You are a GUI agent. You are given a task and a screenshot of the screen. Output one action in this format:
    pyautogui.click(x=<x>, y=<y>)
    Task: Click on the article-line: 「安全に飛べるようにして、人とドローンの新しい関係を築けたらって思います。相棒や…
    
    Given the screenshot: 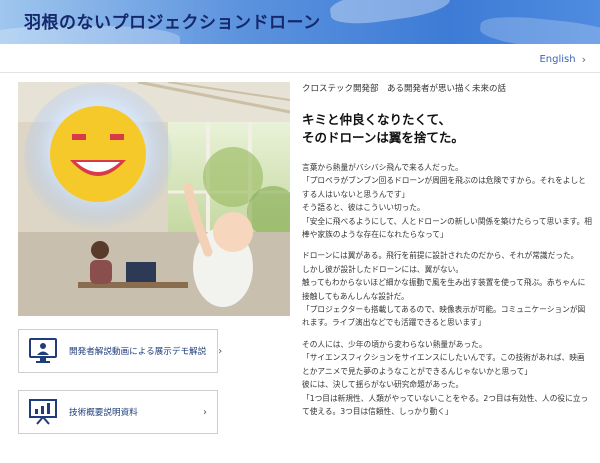 What is the action you would take?
    pyautogui.click(x=447, y=228)
    